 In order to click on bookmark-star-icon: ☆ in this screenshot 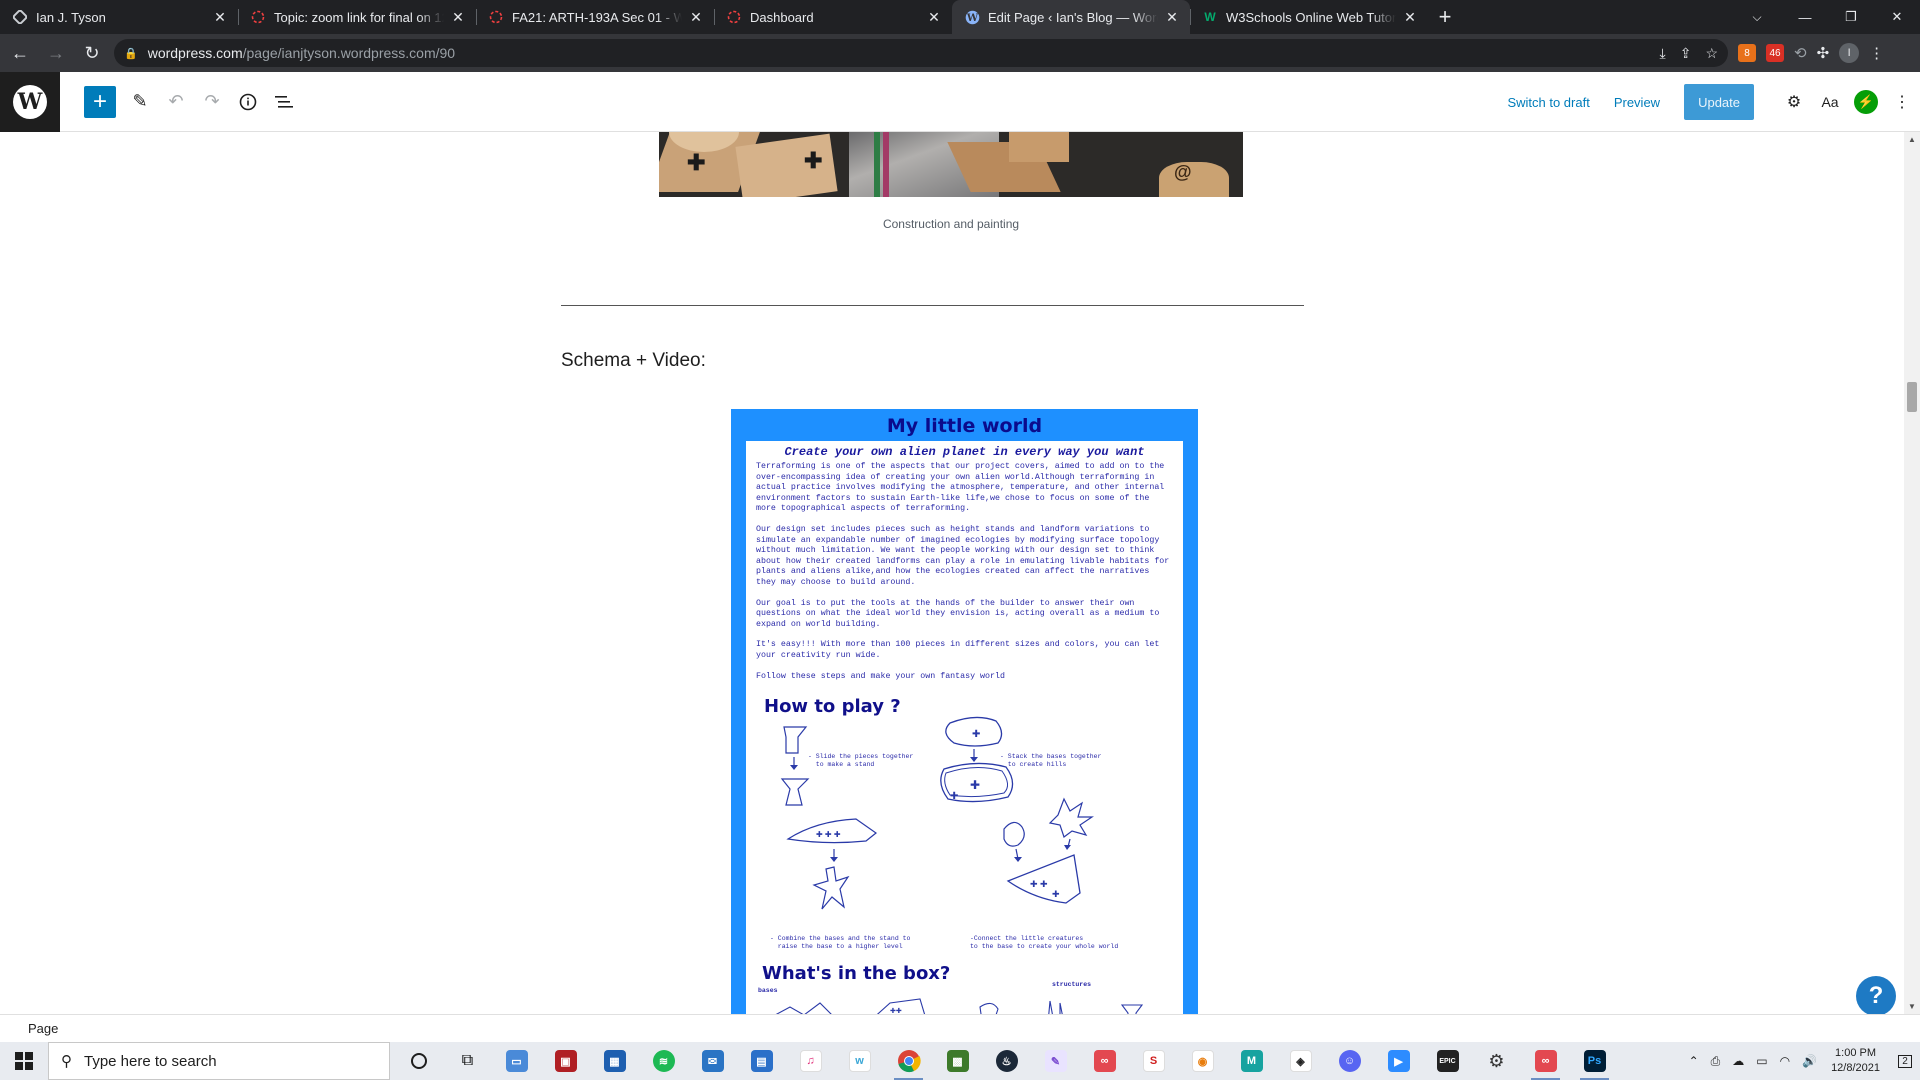, I will do `click(1711, 53)`.